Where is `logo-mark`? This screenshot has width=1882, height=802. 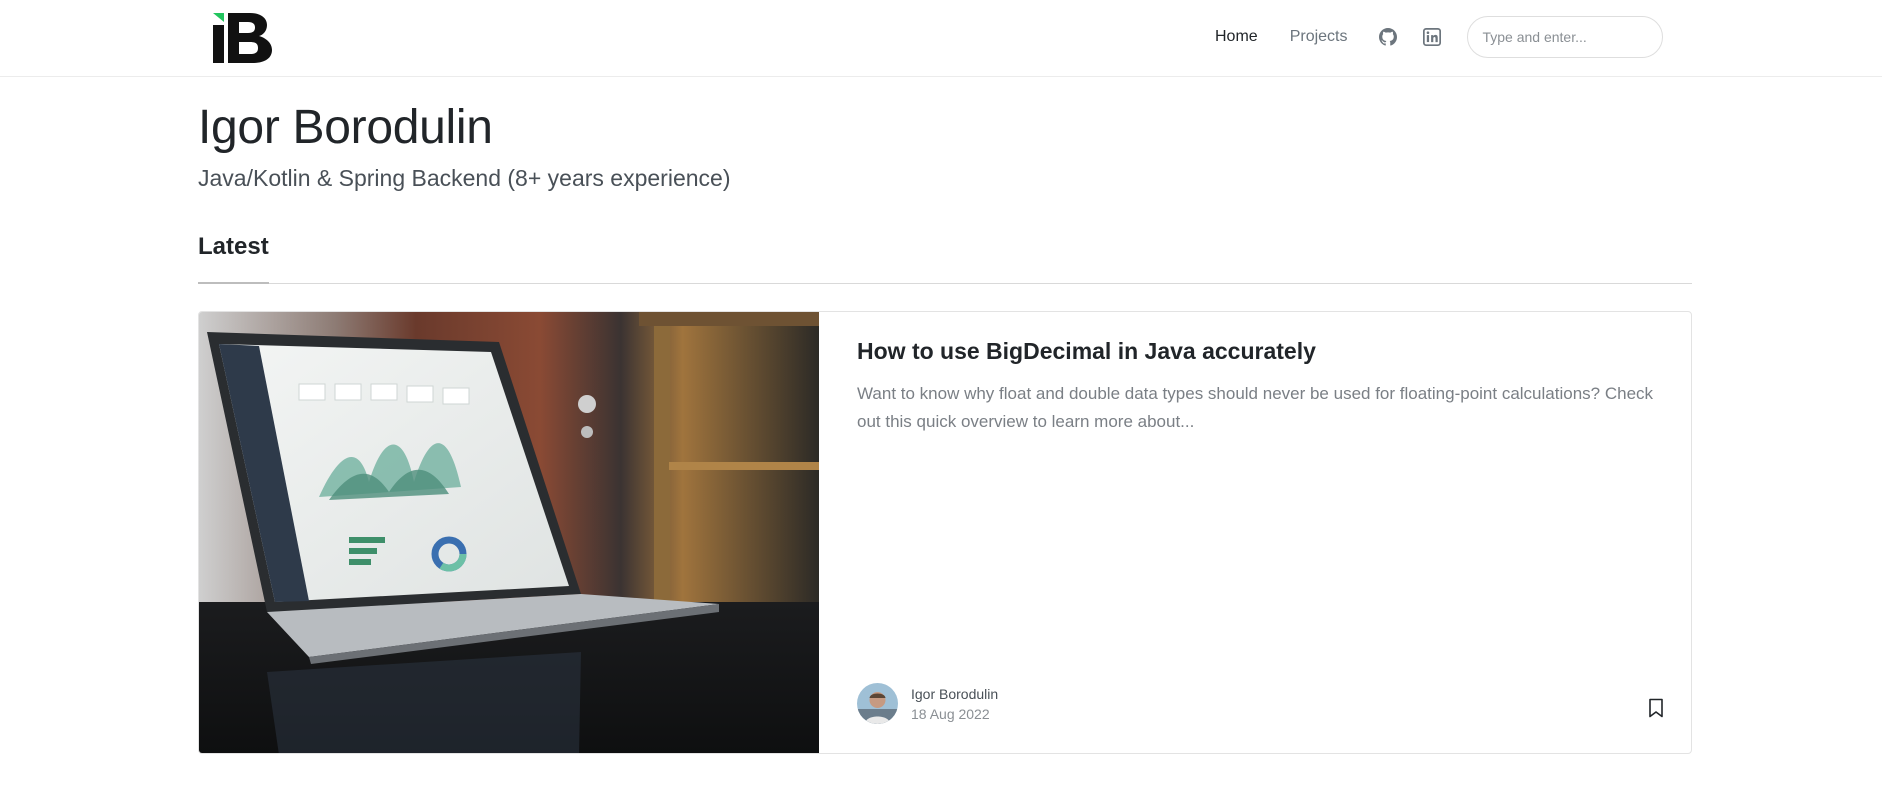
logo-mark is located at coordinates (242, 38).